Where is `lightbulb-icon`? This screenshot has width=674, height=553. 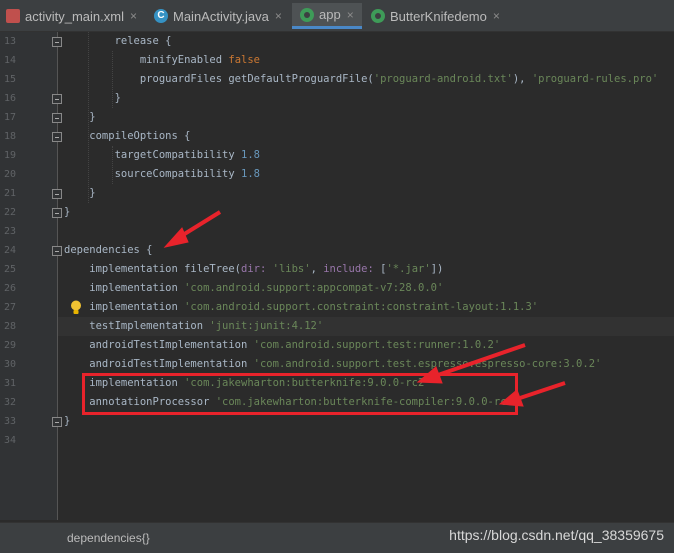
lightbulb-icon is located at coordinates (76, 307).